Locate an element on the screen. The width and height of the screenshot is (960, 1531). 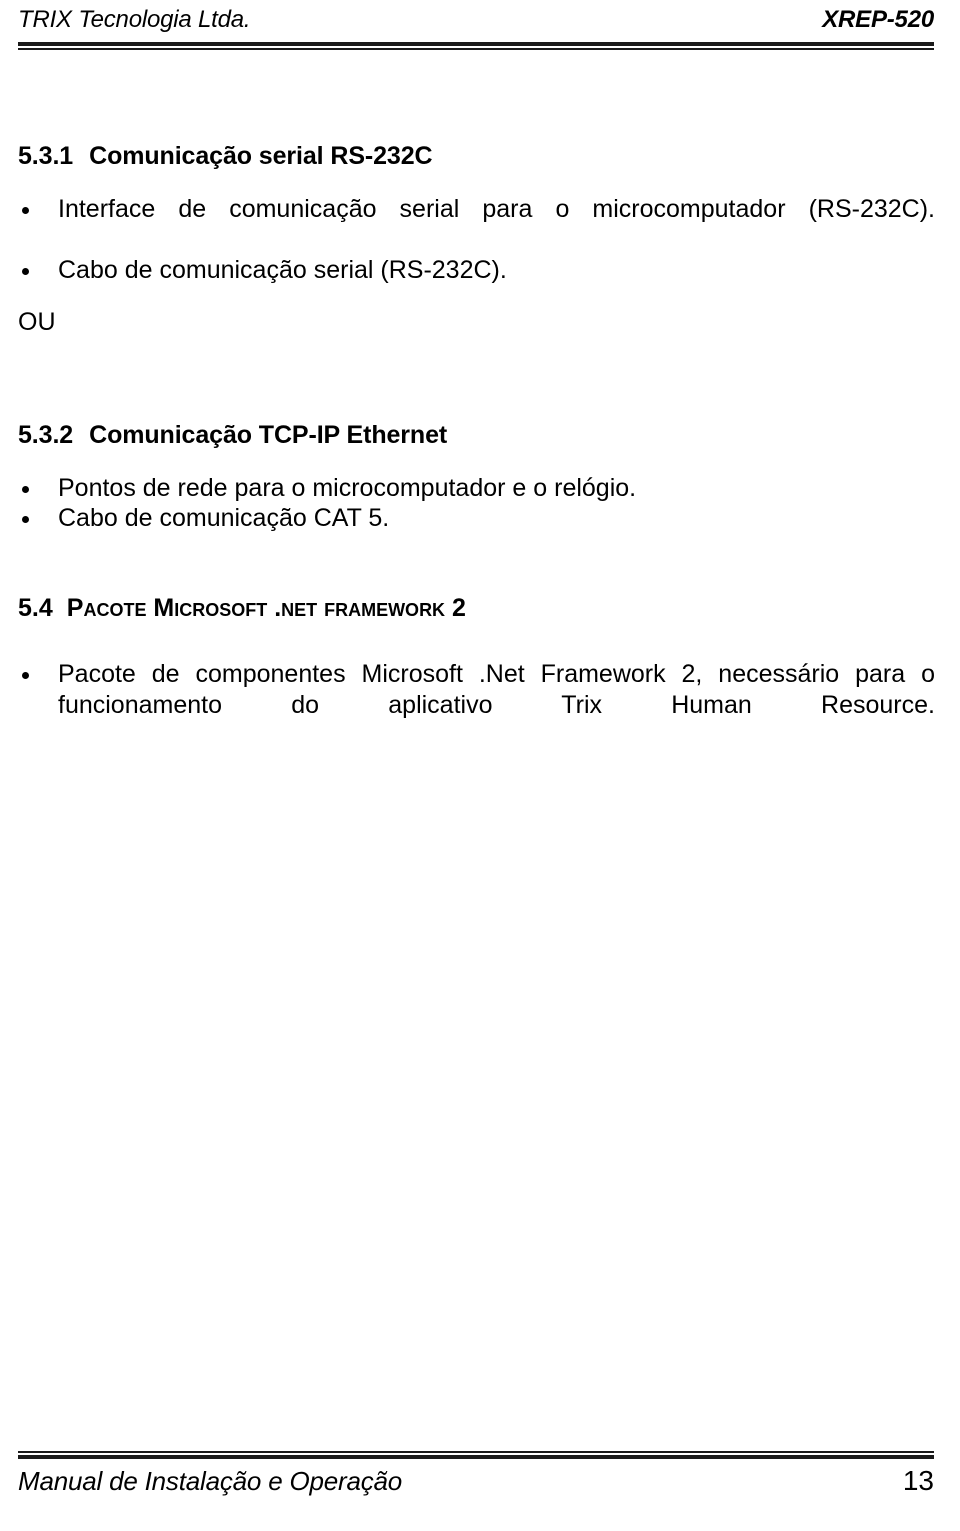
section-title-54-net-framework: .net framework is located at coordinates (360, 607).